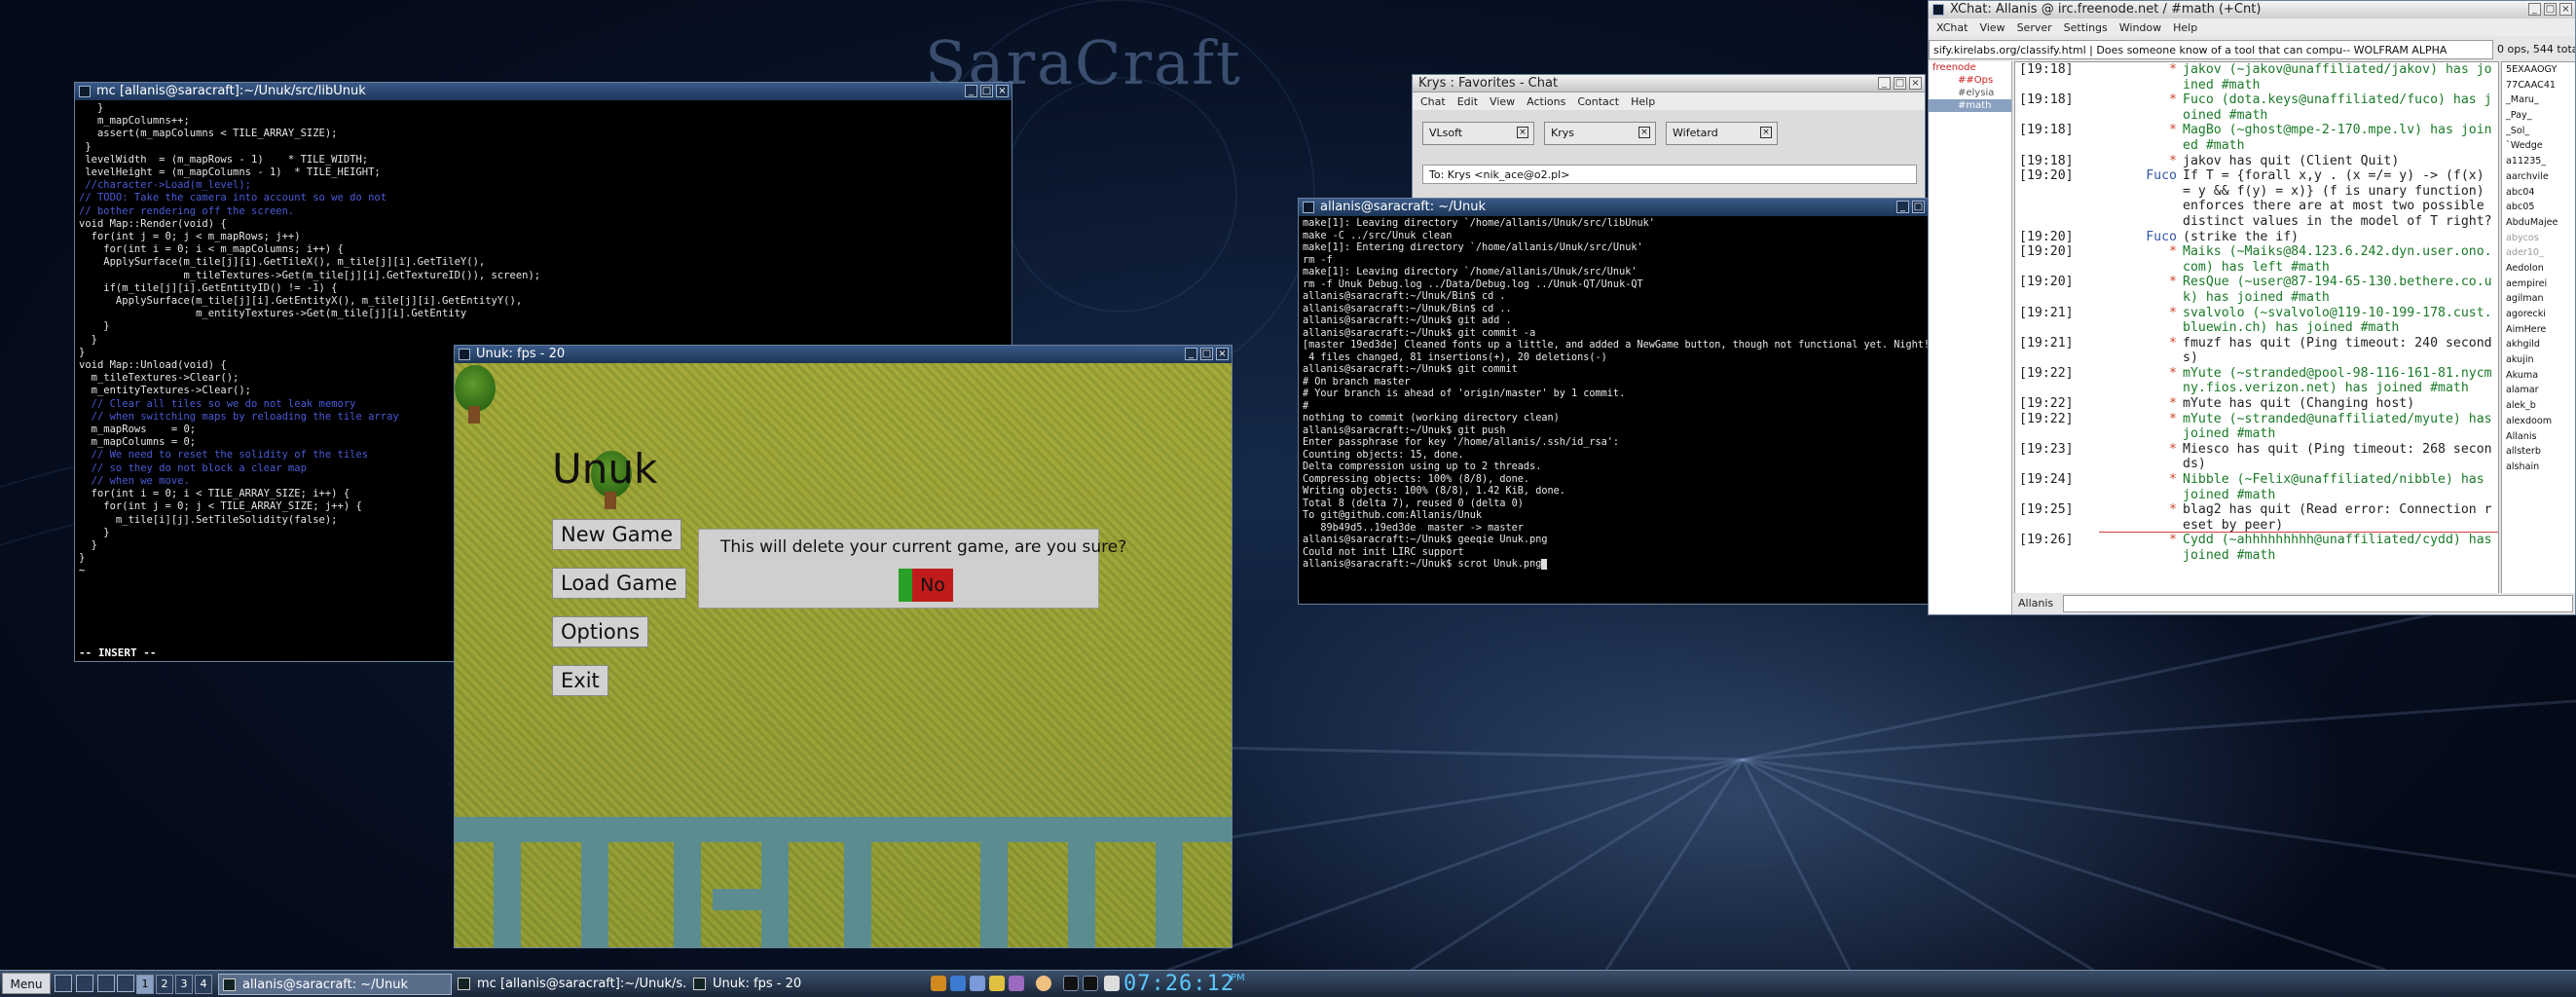  I want to click on user-list-item: abycos, so click(2538, 238).